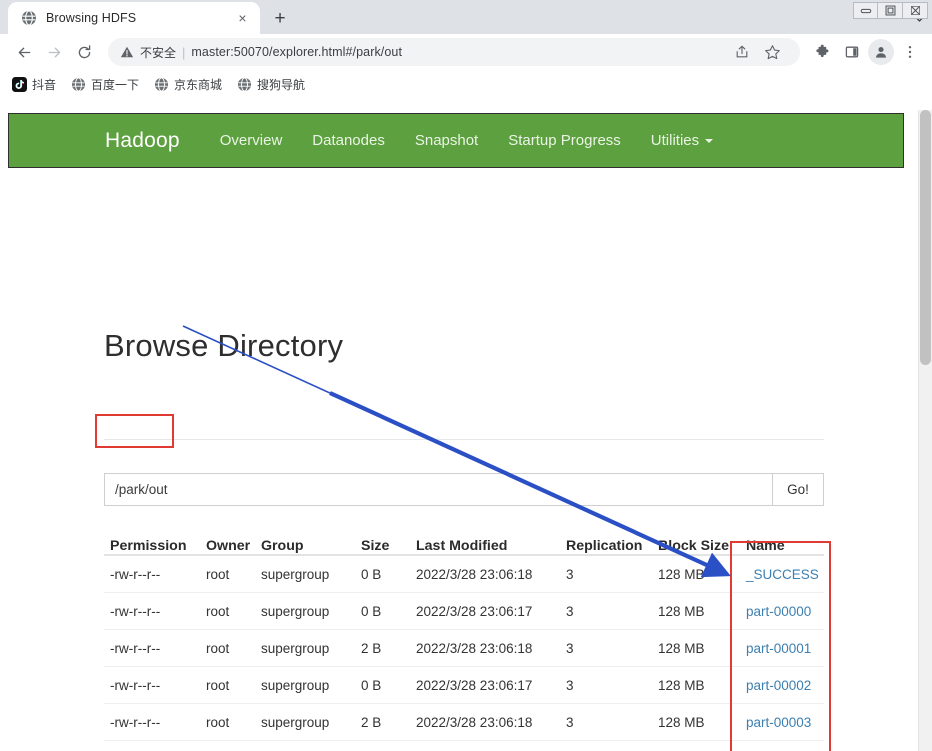  What do you see at coordinates (148, 546) in the screenshot?
I see `col-permission: Permission` at bounding box center [148, 546].